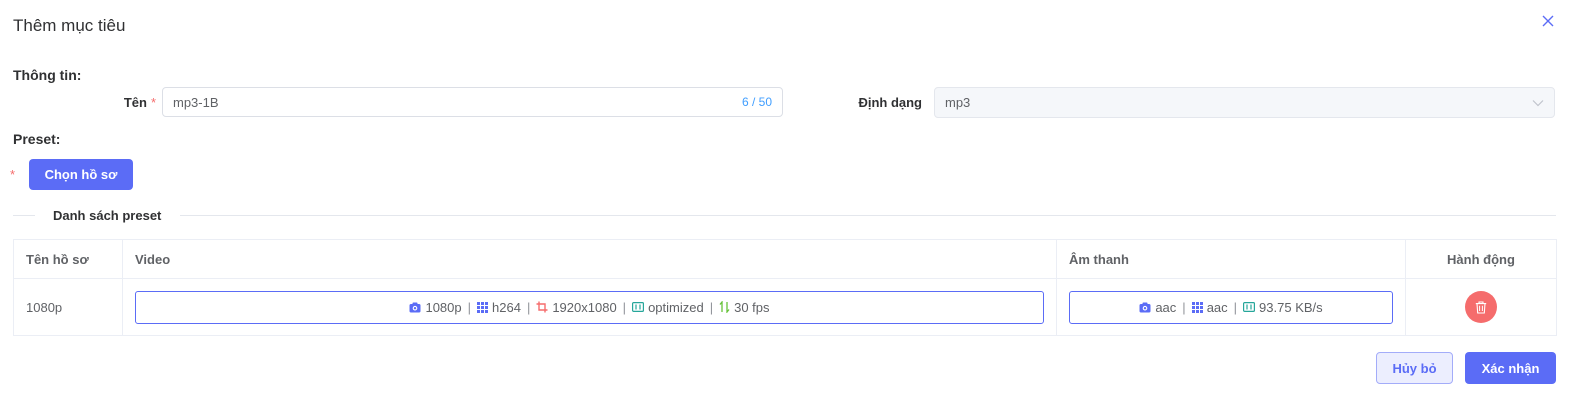 The image size is (1573, 400). What do you see at coordinates (1510, 368) in the screenshot?
I see `confirm-button: Xác nhận` at bounding box center [1510, 368].